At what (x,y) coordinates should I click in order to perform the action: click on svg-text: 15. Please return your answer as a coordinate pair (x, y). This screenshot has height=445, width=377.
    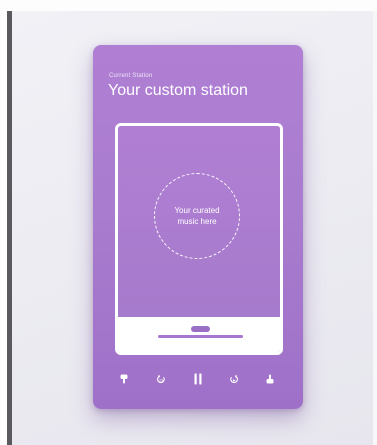
    Looking at the image, I should click on (161, 380).